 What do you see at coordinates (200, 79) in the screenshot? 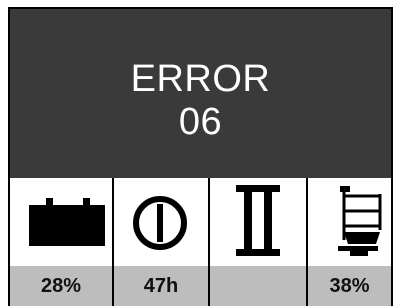
I see `error-title: ERROR` at bounding box center [200, 79].